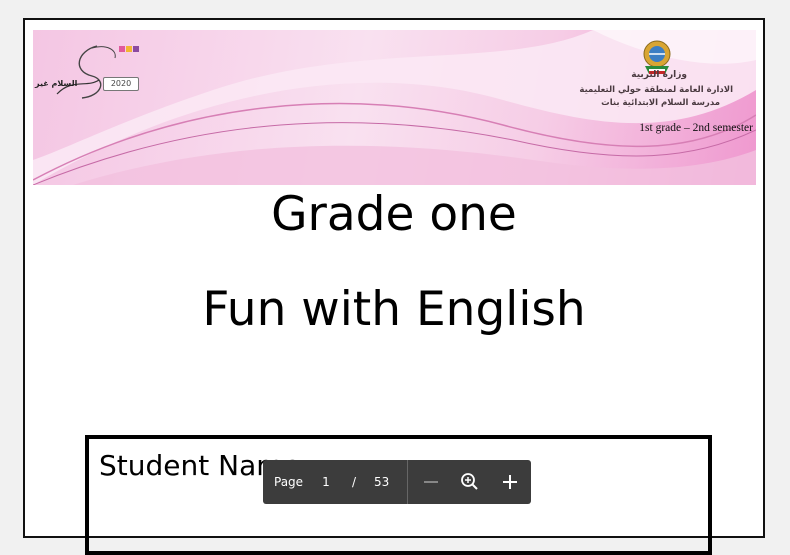  What do you see at coordinates (97, 72) in the screenshot?
I see `school-logo-left` at bounding box center [97, 72].